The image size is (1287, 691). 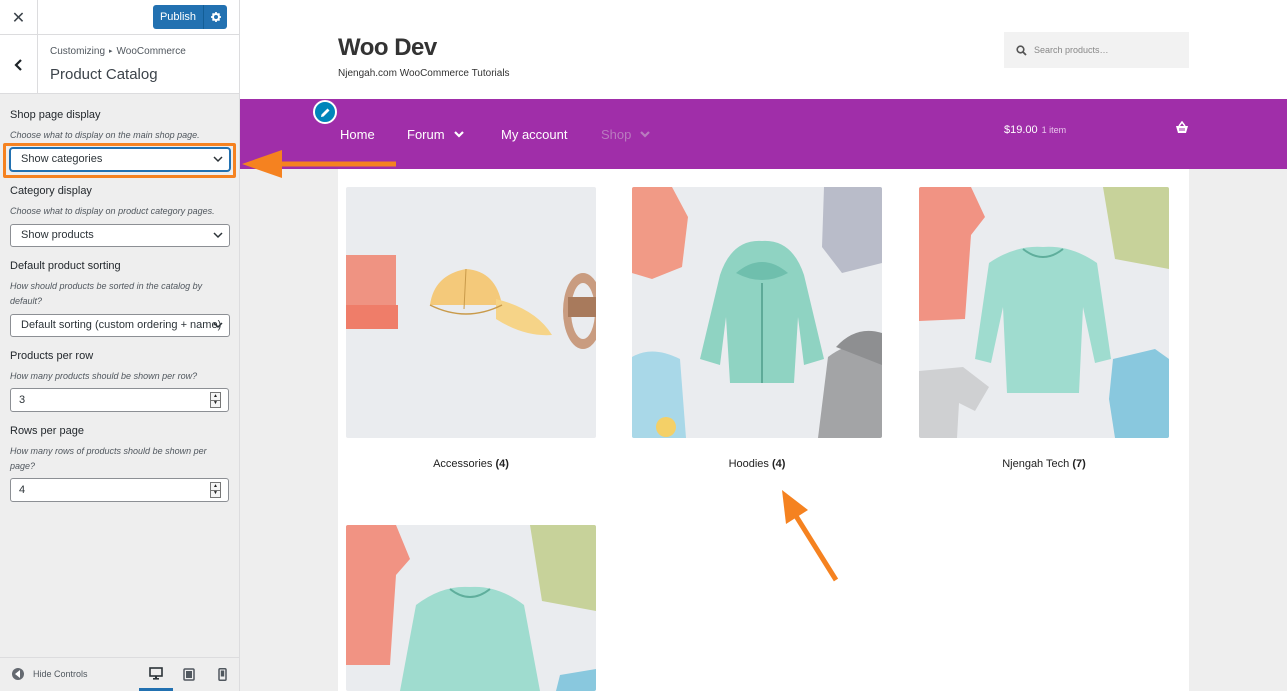 I want to click on gear-icon, so click(x=215, y=17).